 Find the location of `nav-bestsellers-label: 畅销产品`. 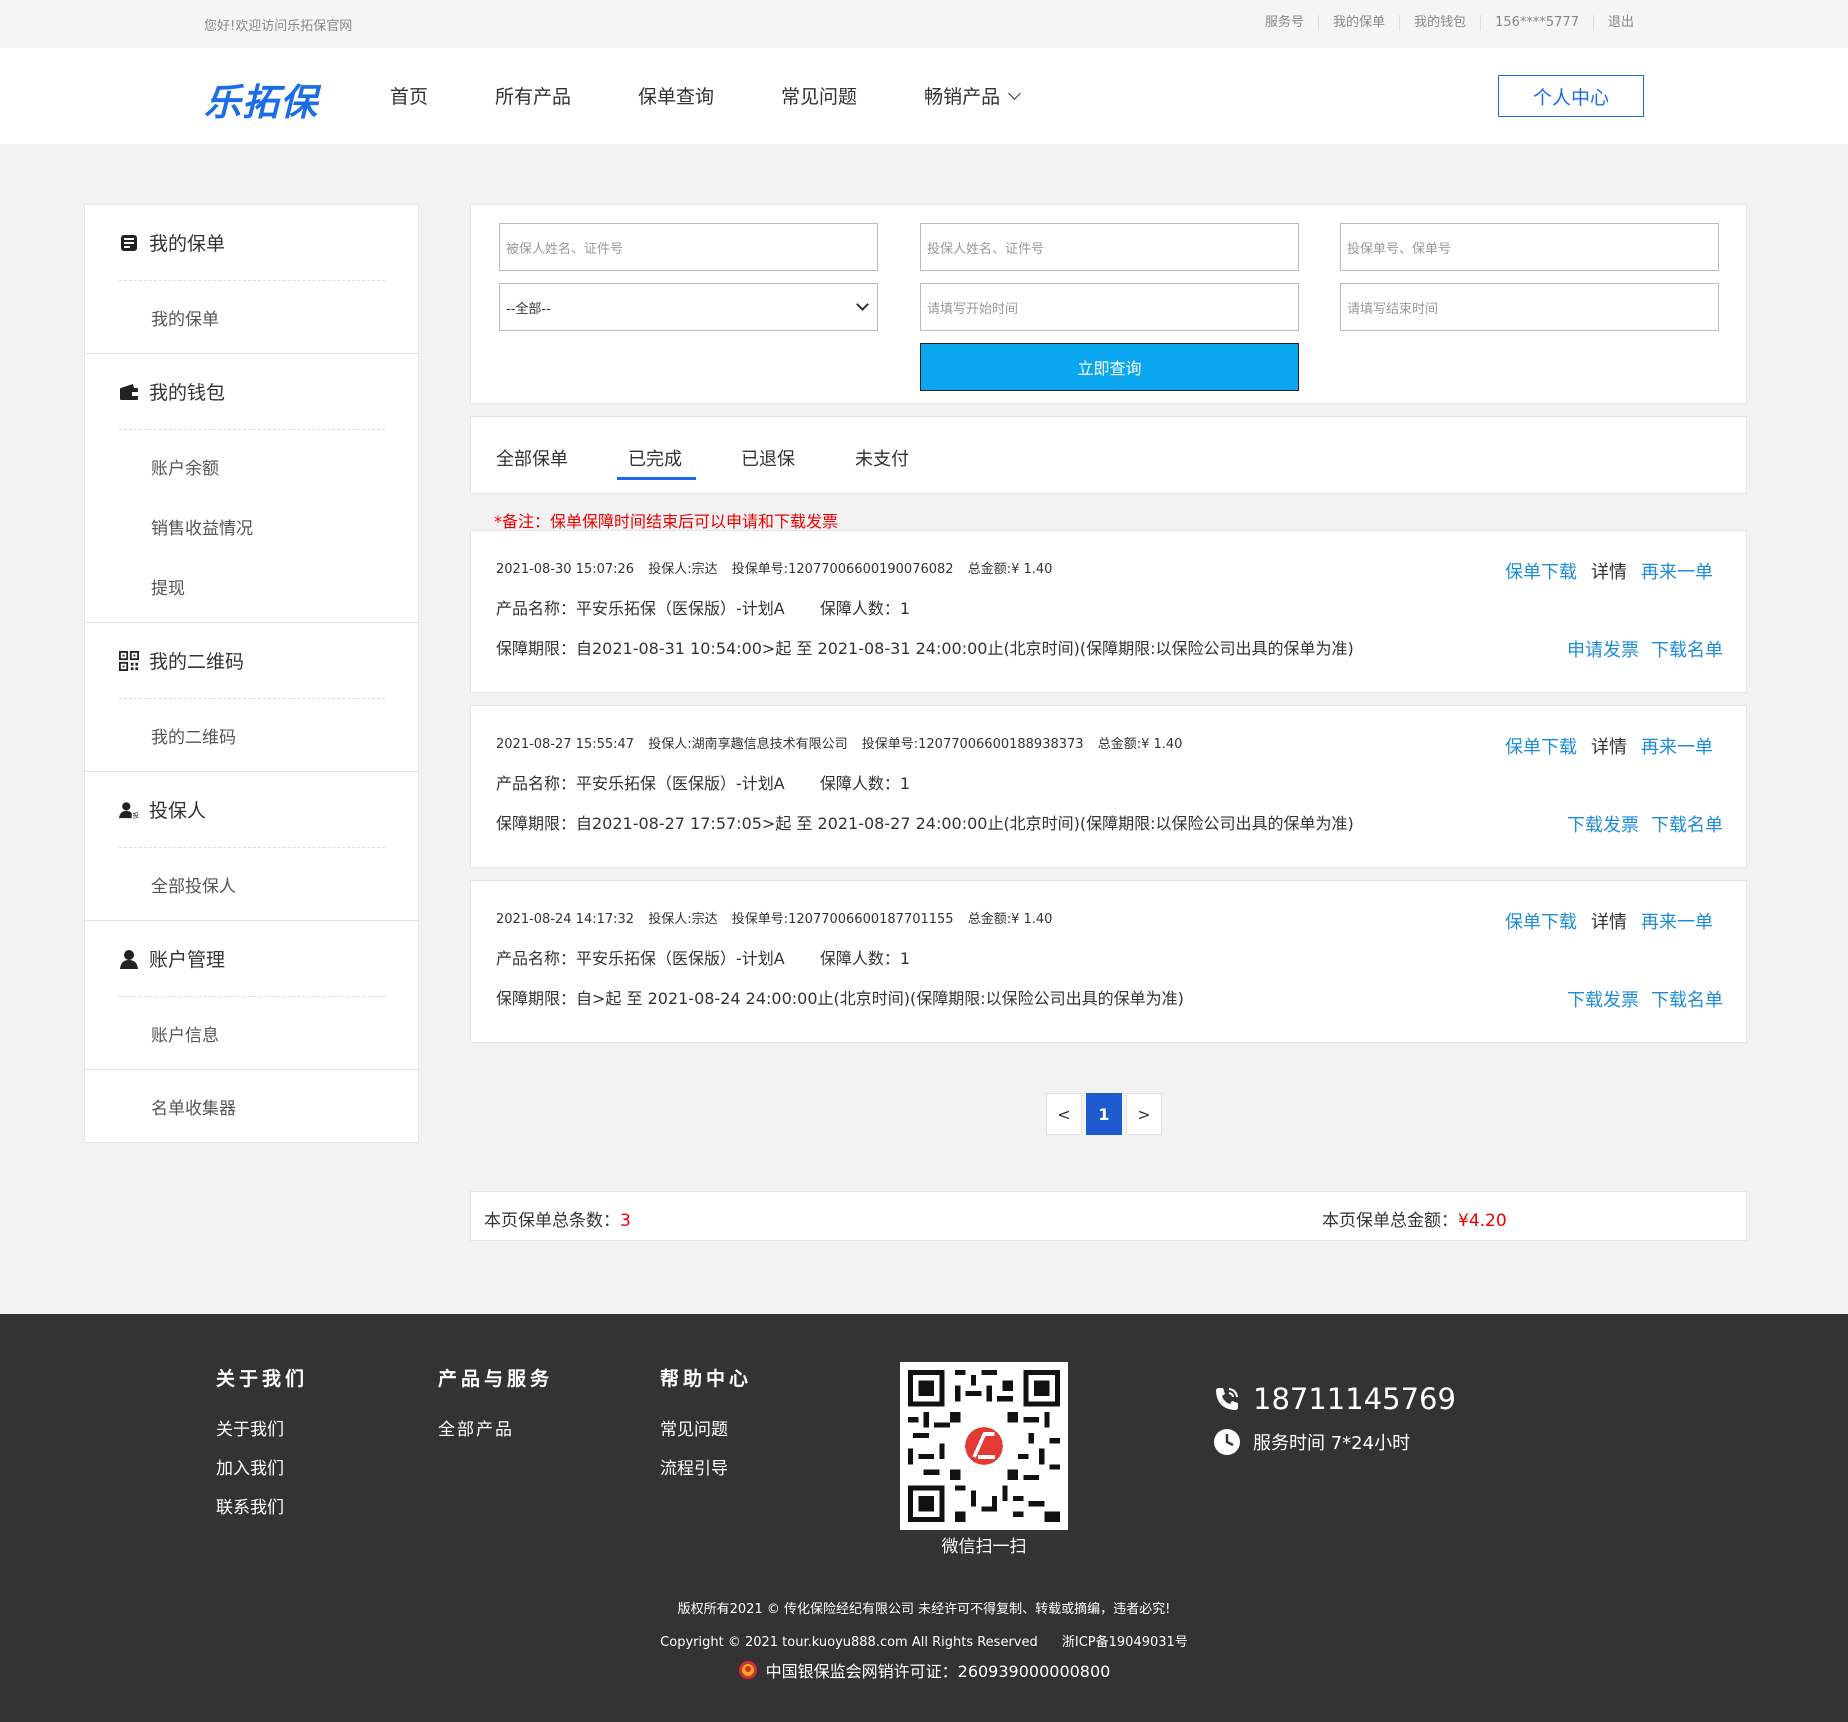

nav-bestsellers-label: 畅销产品 is located at coordinates (962, 97).